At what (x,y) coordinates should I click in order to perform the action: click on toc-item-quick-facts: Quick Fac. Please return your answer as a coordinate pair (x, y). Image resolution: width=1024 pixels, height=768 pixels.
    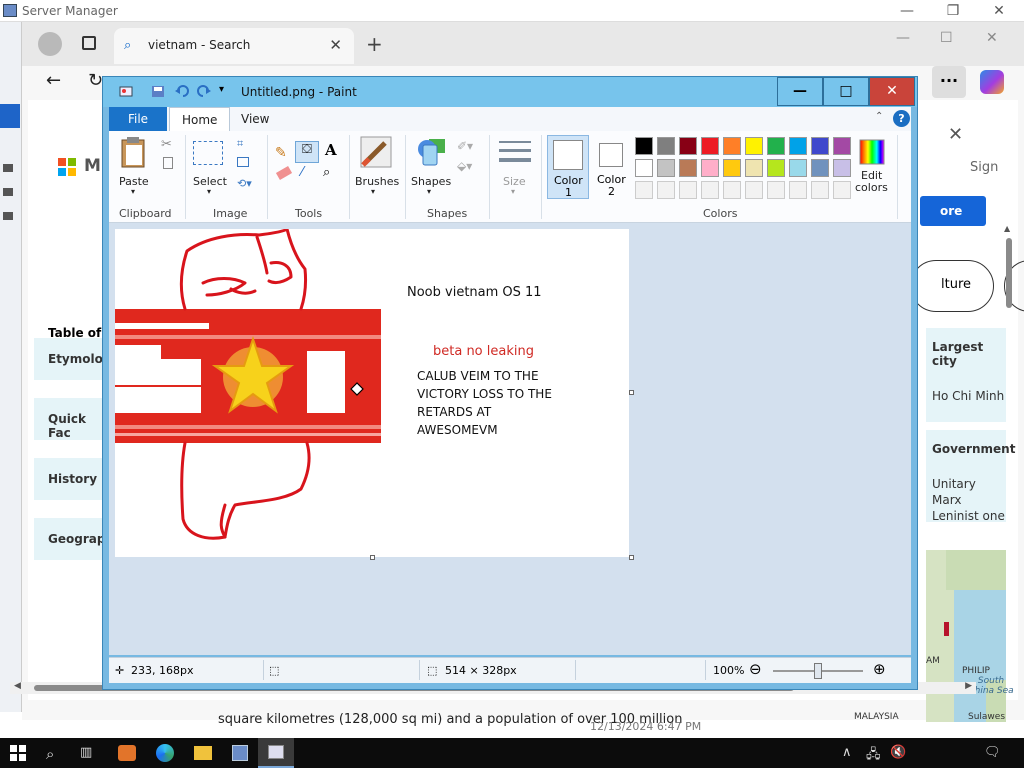
    Looking at the image, I should click on (71, 419).